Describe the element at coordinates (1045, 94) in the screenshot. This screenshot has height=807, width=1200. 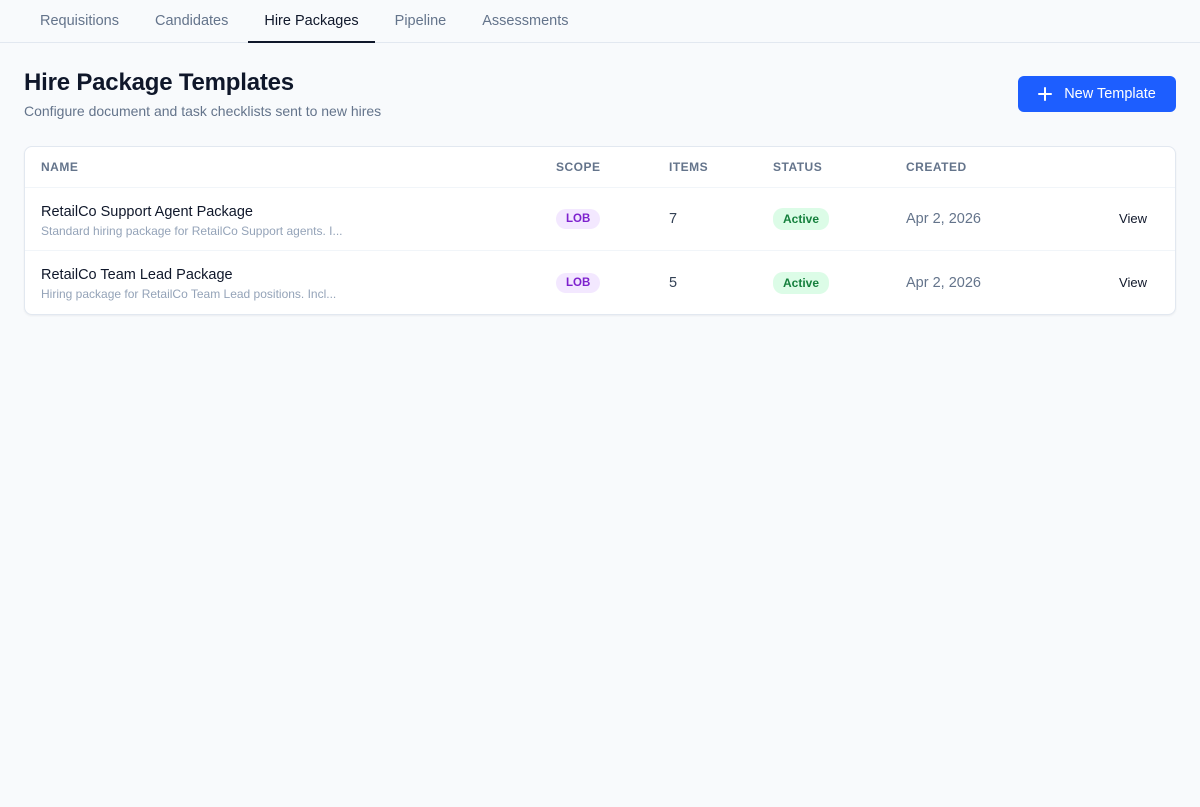
I see `plus-icon` at that location.